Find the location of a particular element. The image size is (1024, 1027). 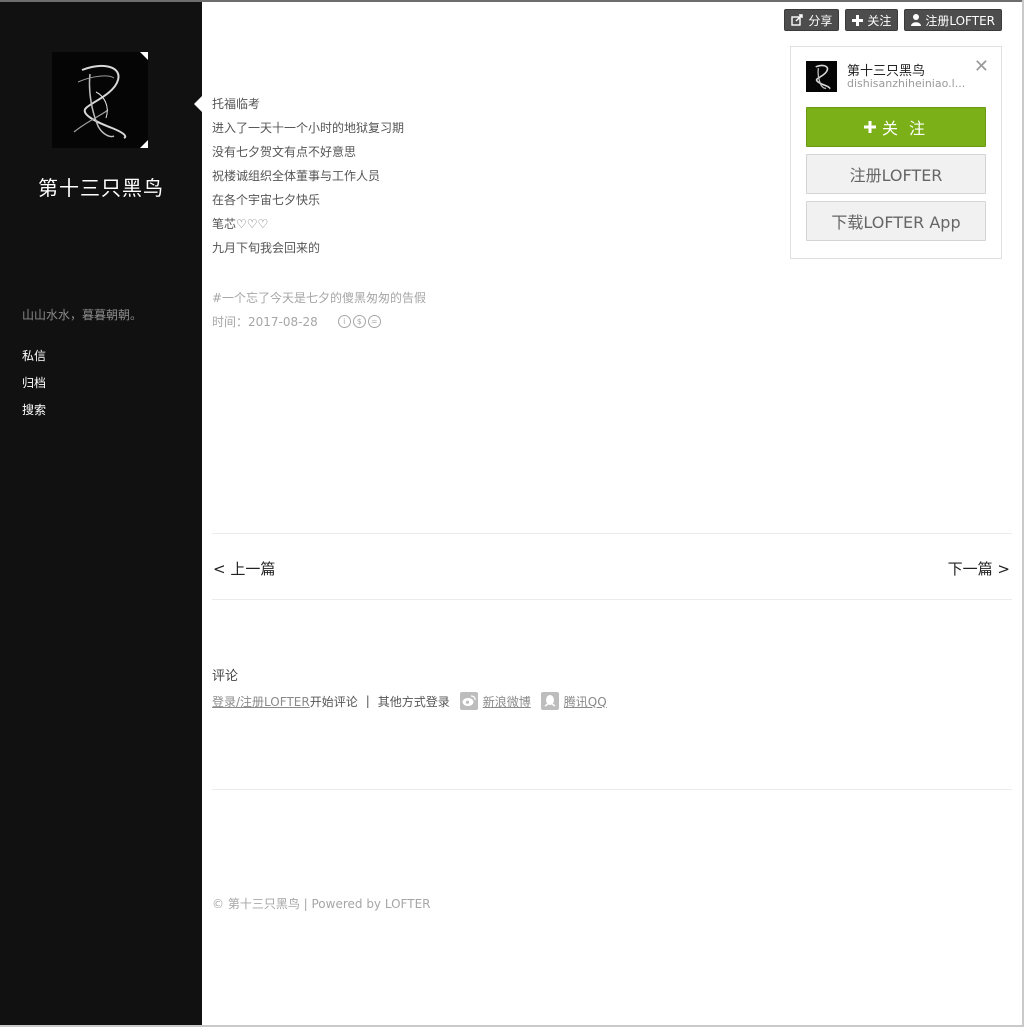

post-tag: #一个忘了今天是七夕的傻黑匆匆的告假 is located at coordinates (319, 297).